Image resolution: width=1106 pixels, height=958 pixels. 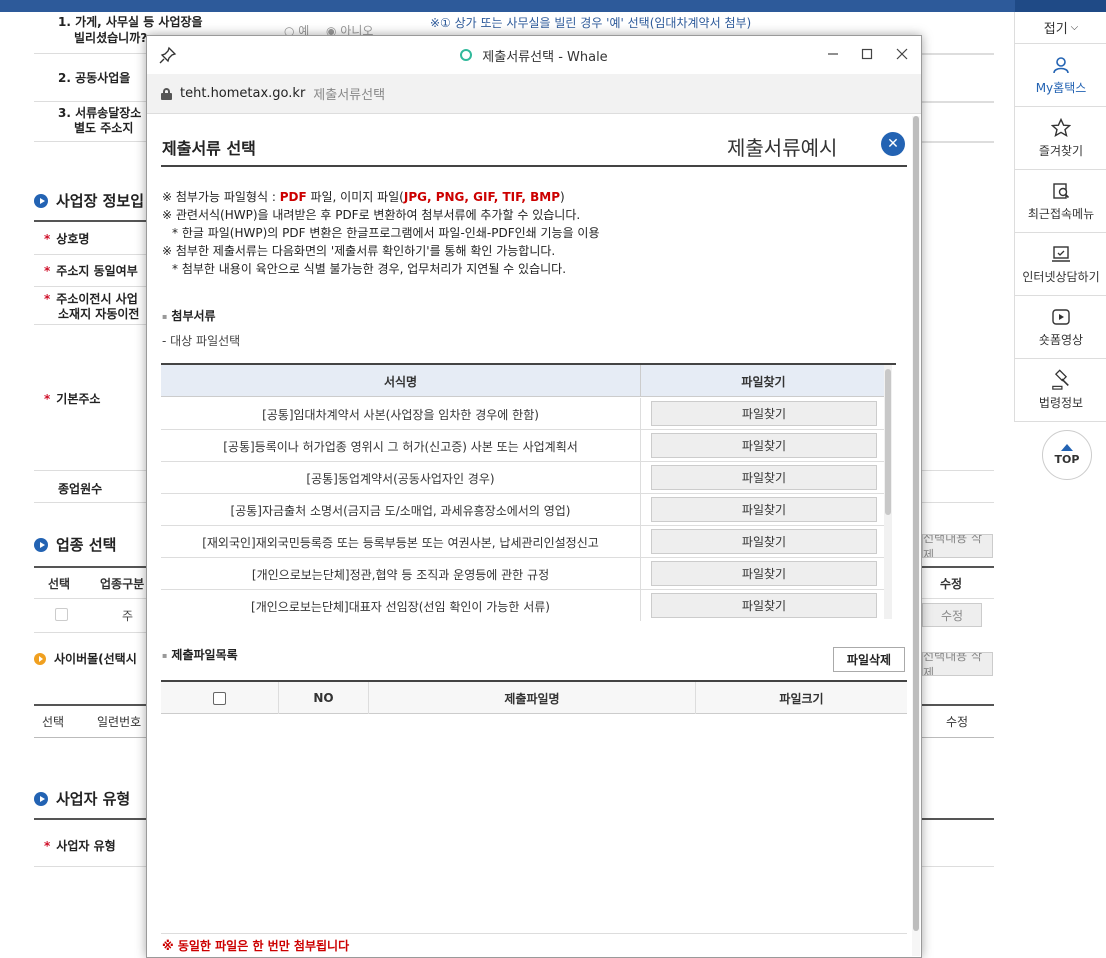 What do you see at coordinates (869, 659) in the screenshot?
I see `file-delete-button: 파일삭제` at bounding box center [869, 659].